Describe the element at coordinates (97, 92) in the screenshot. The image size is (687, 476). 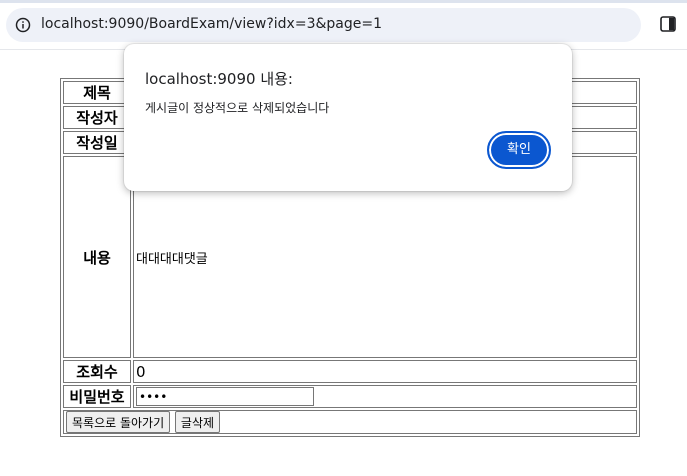
I see `title-label: 제목` at that location.